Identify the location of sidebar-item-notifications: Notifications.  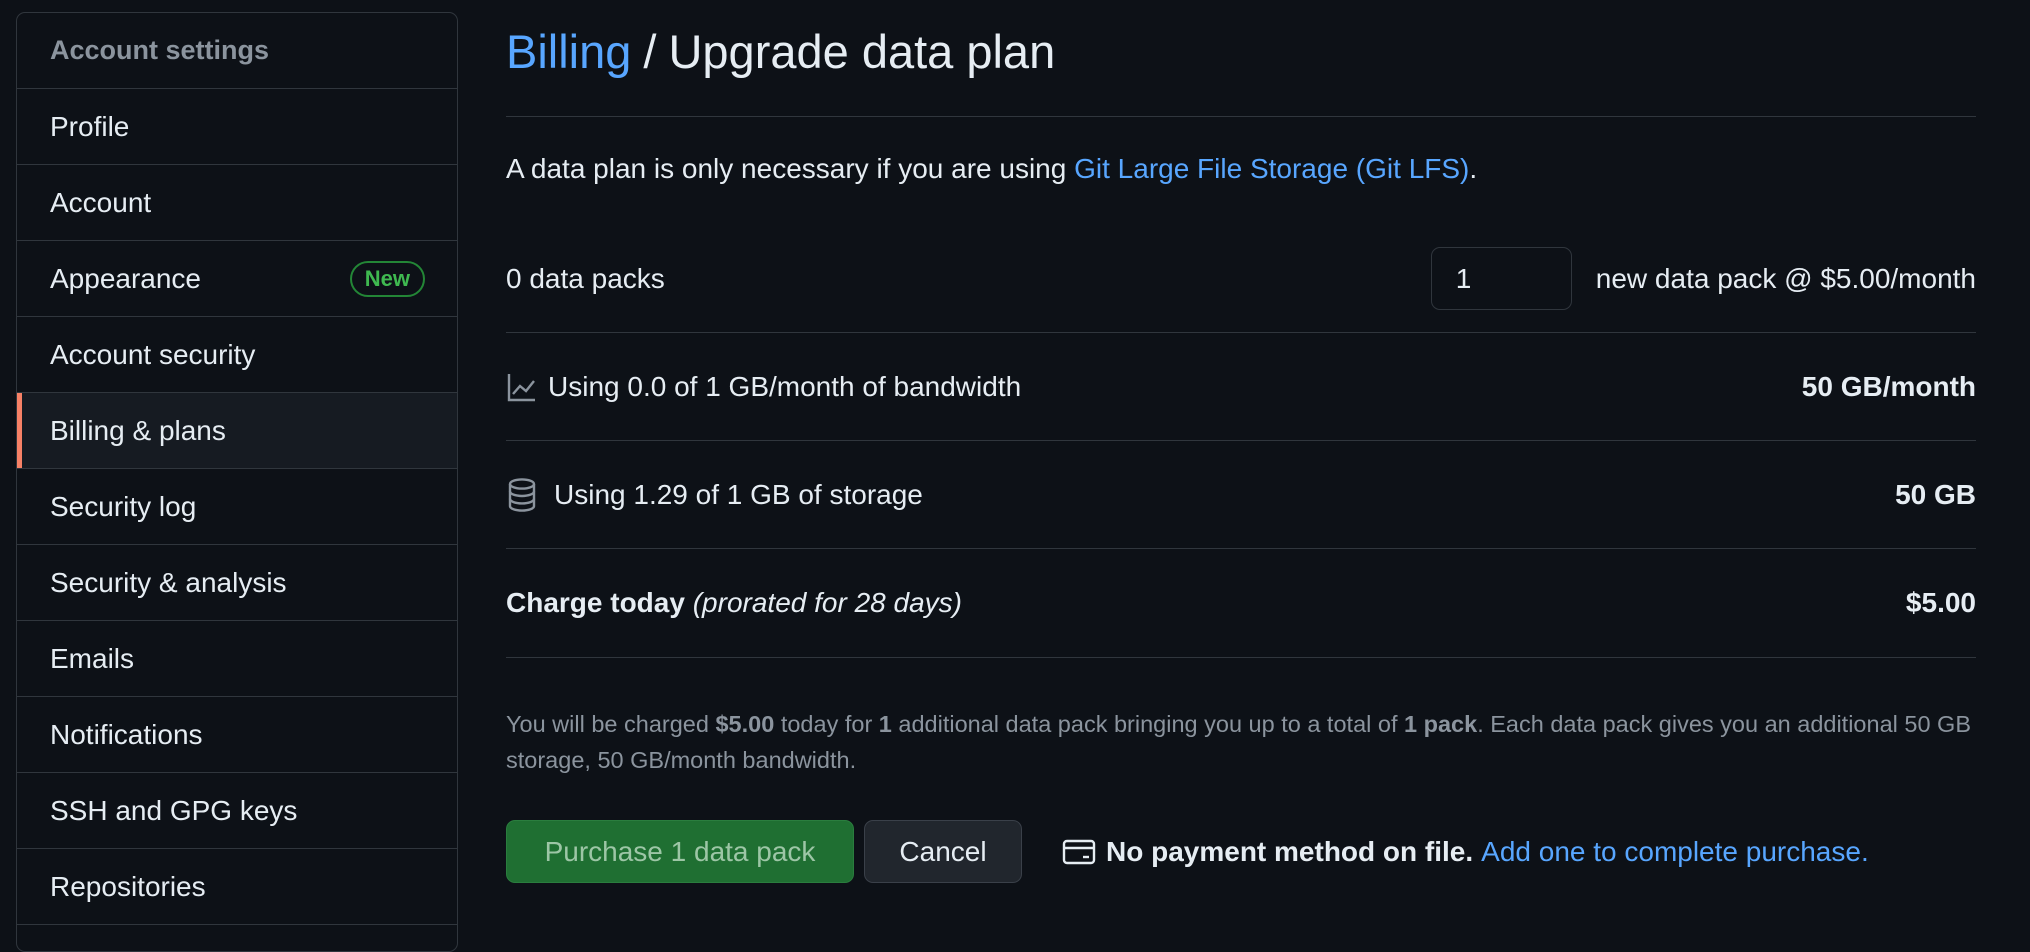
(237, 735).